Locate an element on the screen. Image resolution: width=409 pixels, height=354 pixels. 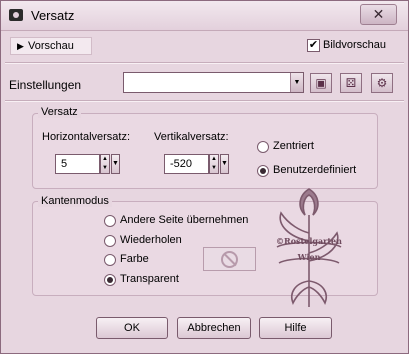
radio-label: Wiederholen is located at coordinates (151, 240).